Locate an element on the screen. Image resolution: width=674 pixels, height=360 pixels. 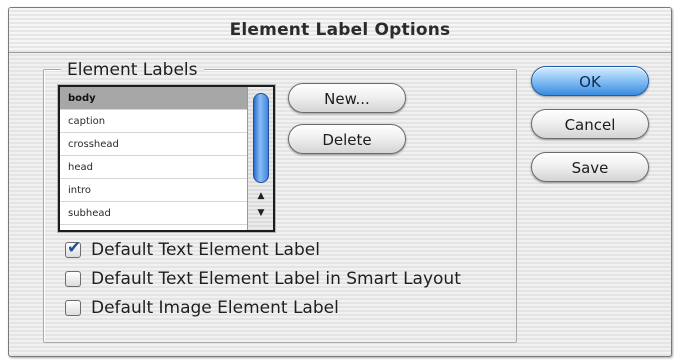
list-scrollbar: ▲ ▼ is located at coordinates (260, 158).